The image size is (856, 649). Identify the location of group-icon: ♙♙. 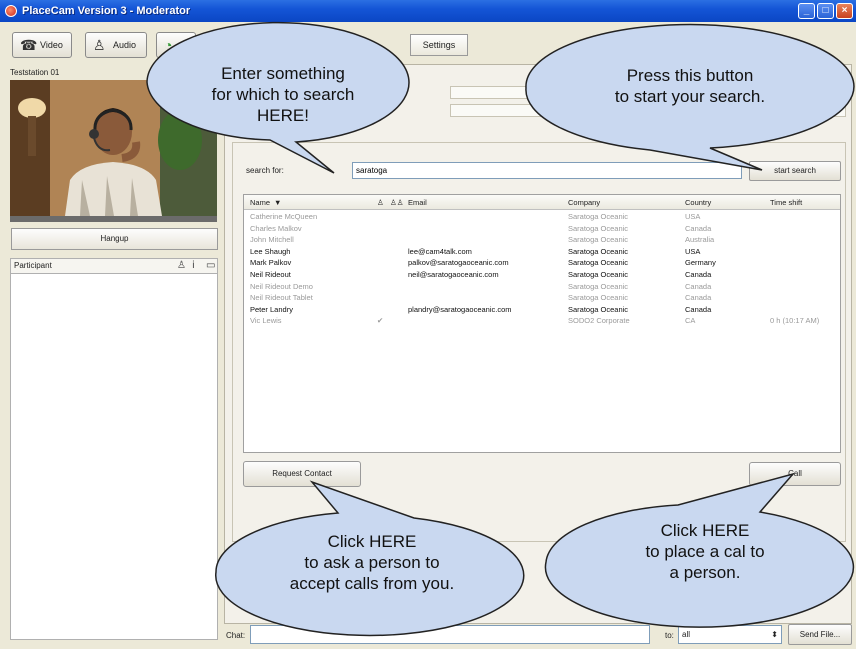
(397, 202).